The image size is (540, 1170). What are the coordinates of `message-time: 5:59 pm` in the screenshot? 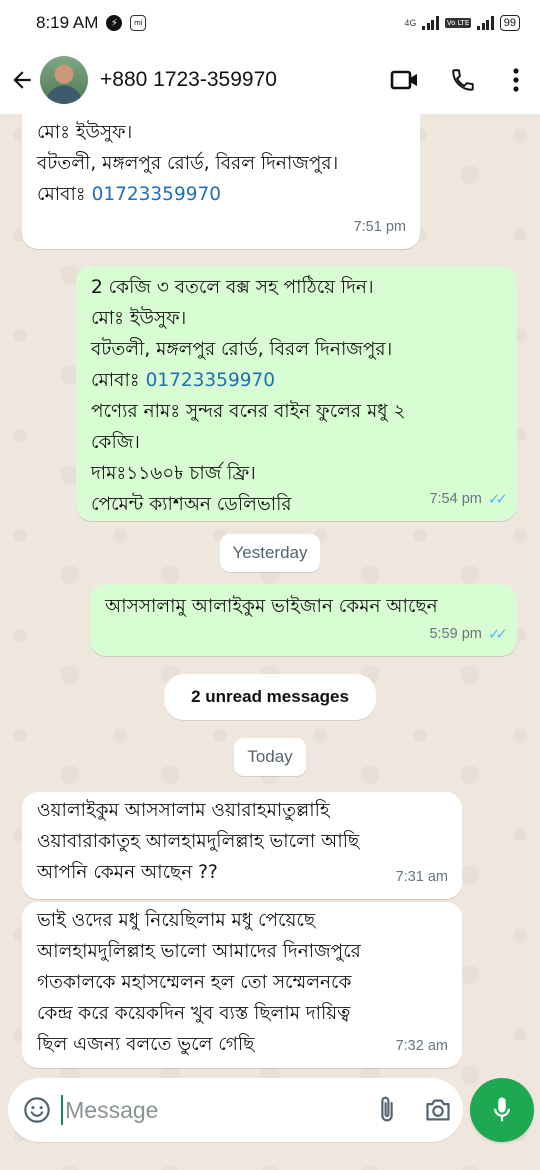 It's located at (455, 634).